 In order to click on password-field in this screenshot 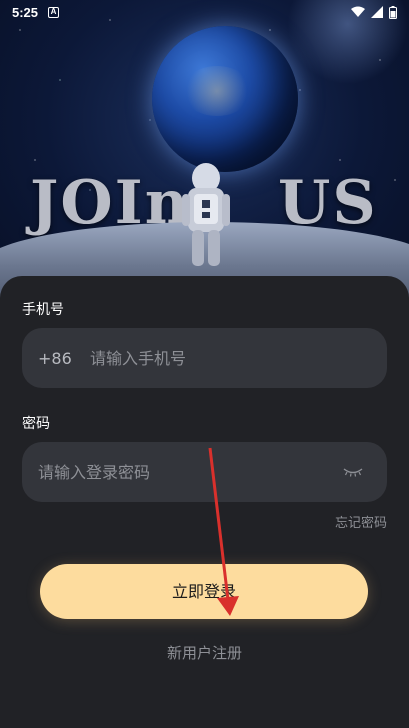, I will do `click(204, 472)`.